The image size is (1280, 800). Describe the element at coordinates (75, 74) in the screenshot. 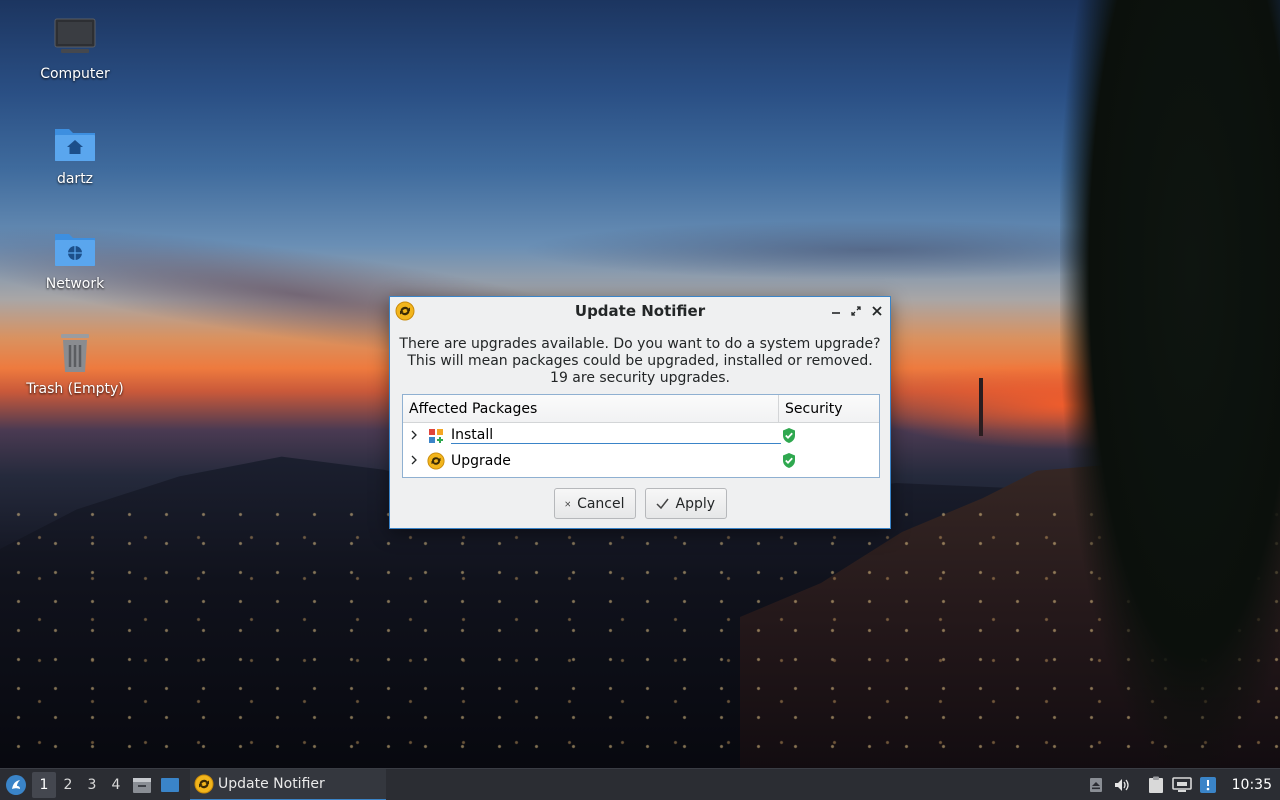

I see `desktop-icon-label: Computer` at that location.